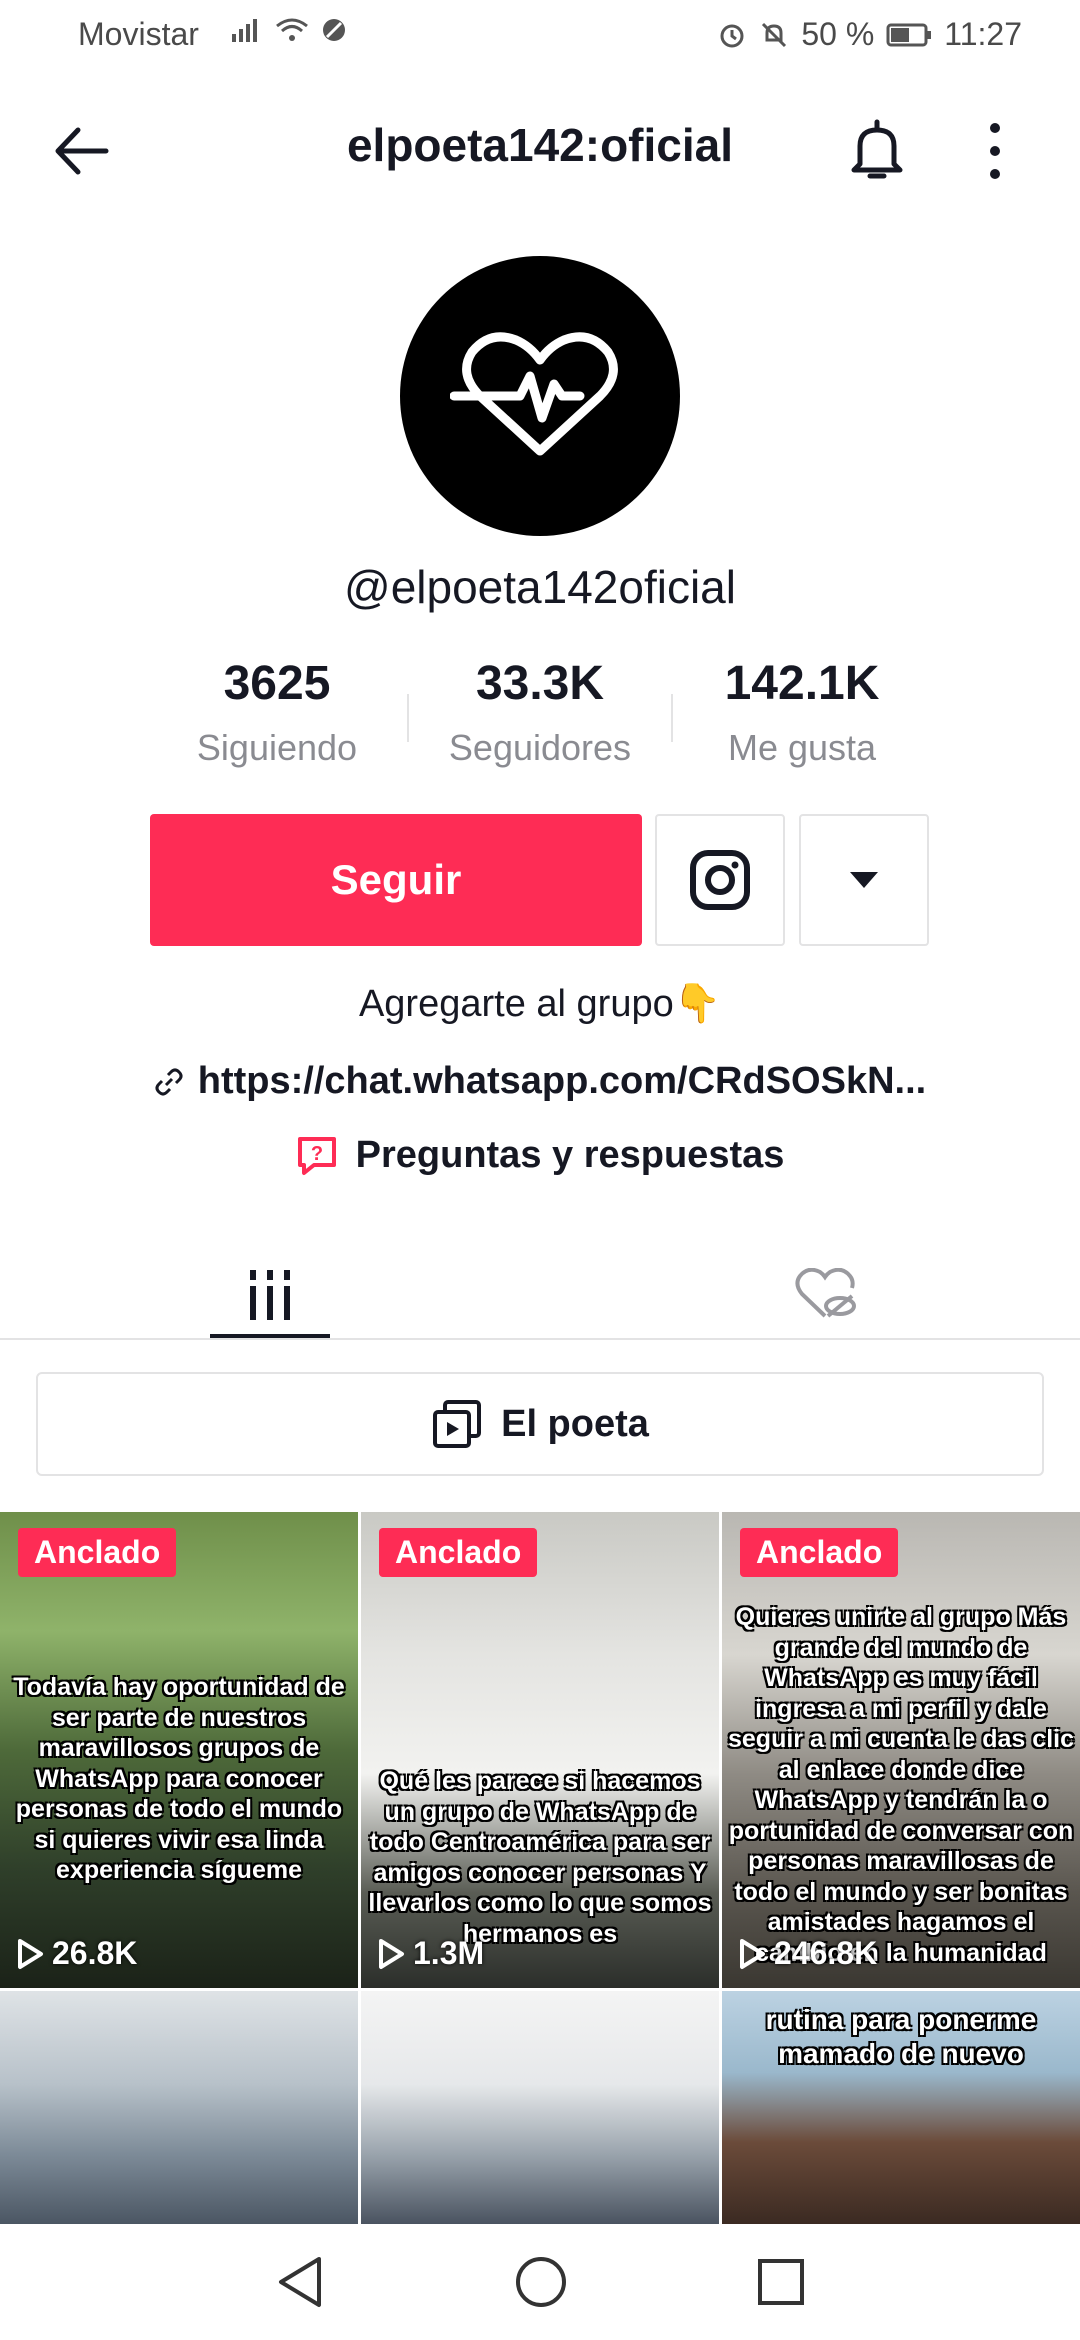  I want to click on stat-likes: 142.1K Me gusta, so click(802, 712).